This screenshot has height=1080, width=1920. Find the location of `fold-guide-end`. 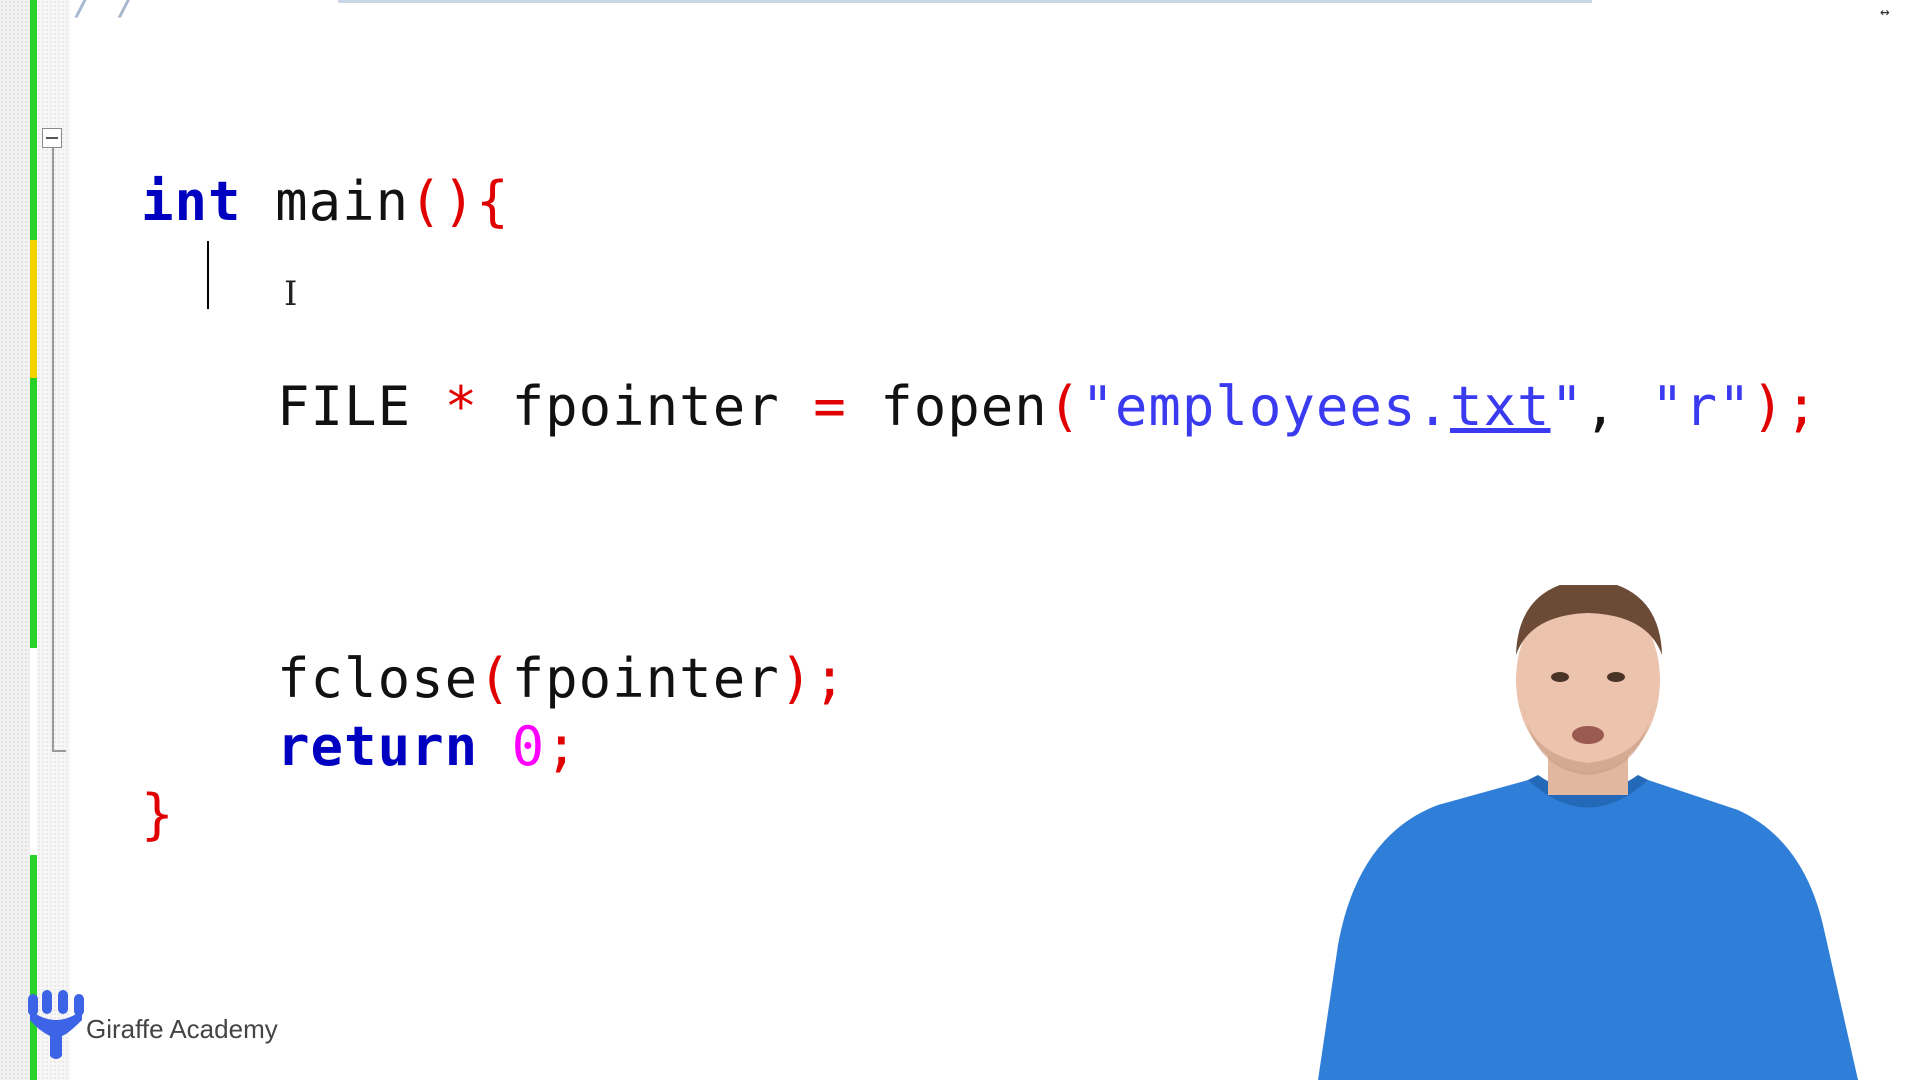

fold-guide-end is located at coordinates (59, 751).